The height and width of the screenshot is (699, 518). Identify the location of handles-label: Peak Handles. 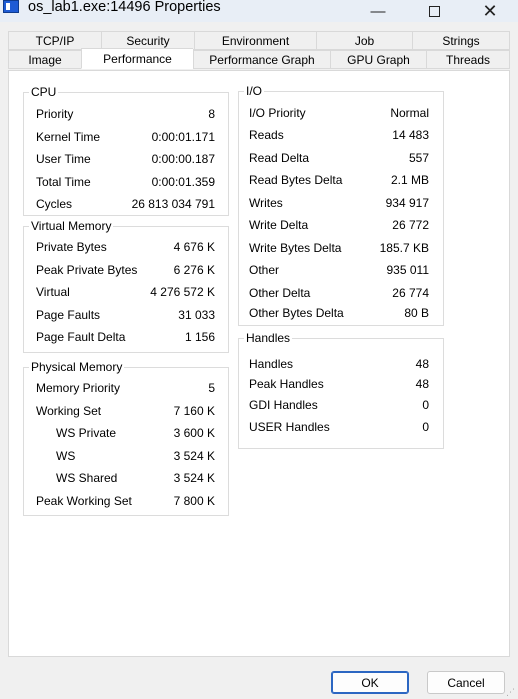
(286, 384).